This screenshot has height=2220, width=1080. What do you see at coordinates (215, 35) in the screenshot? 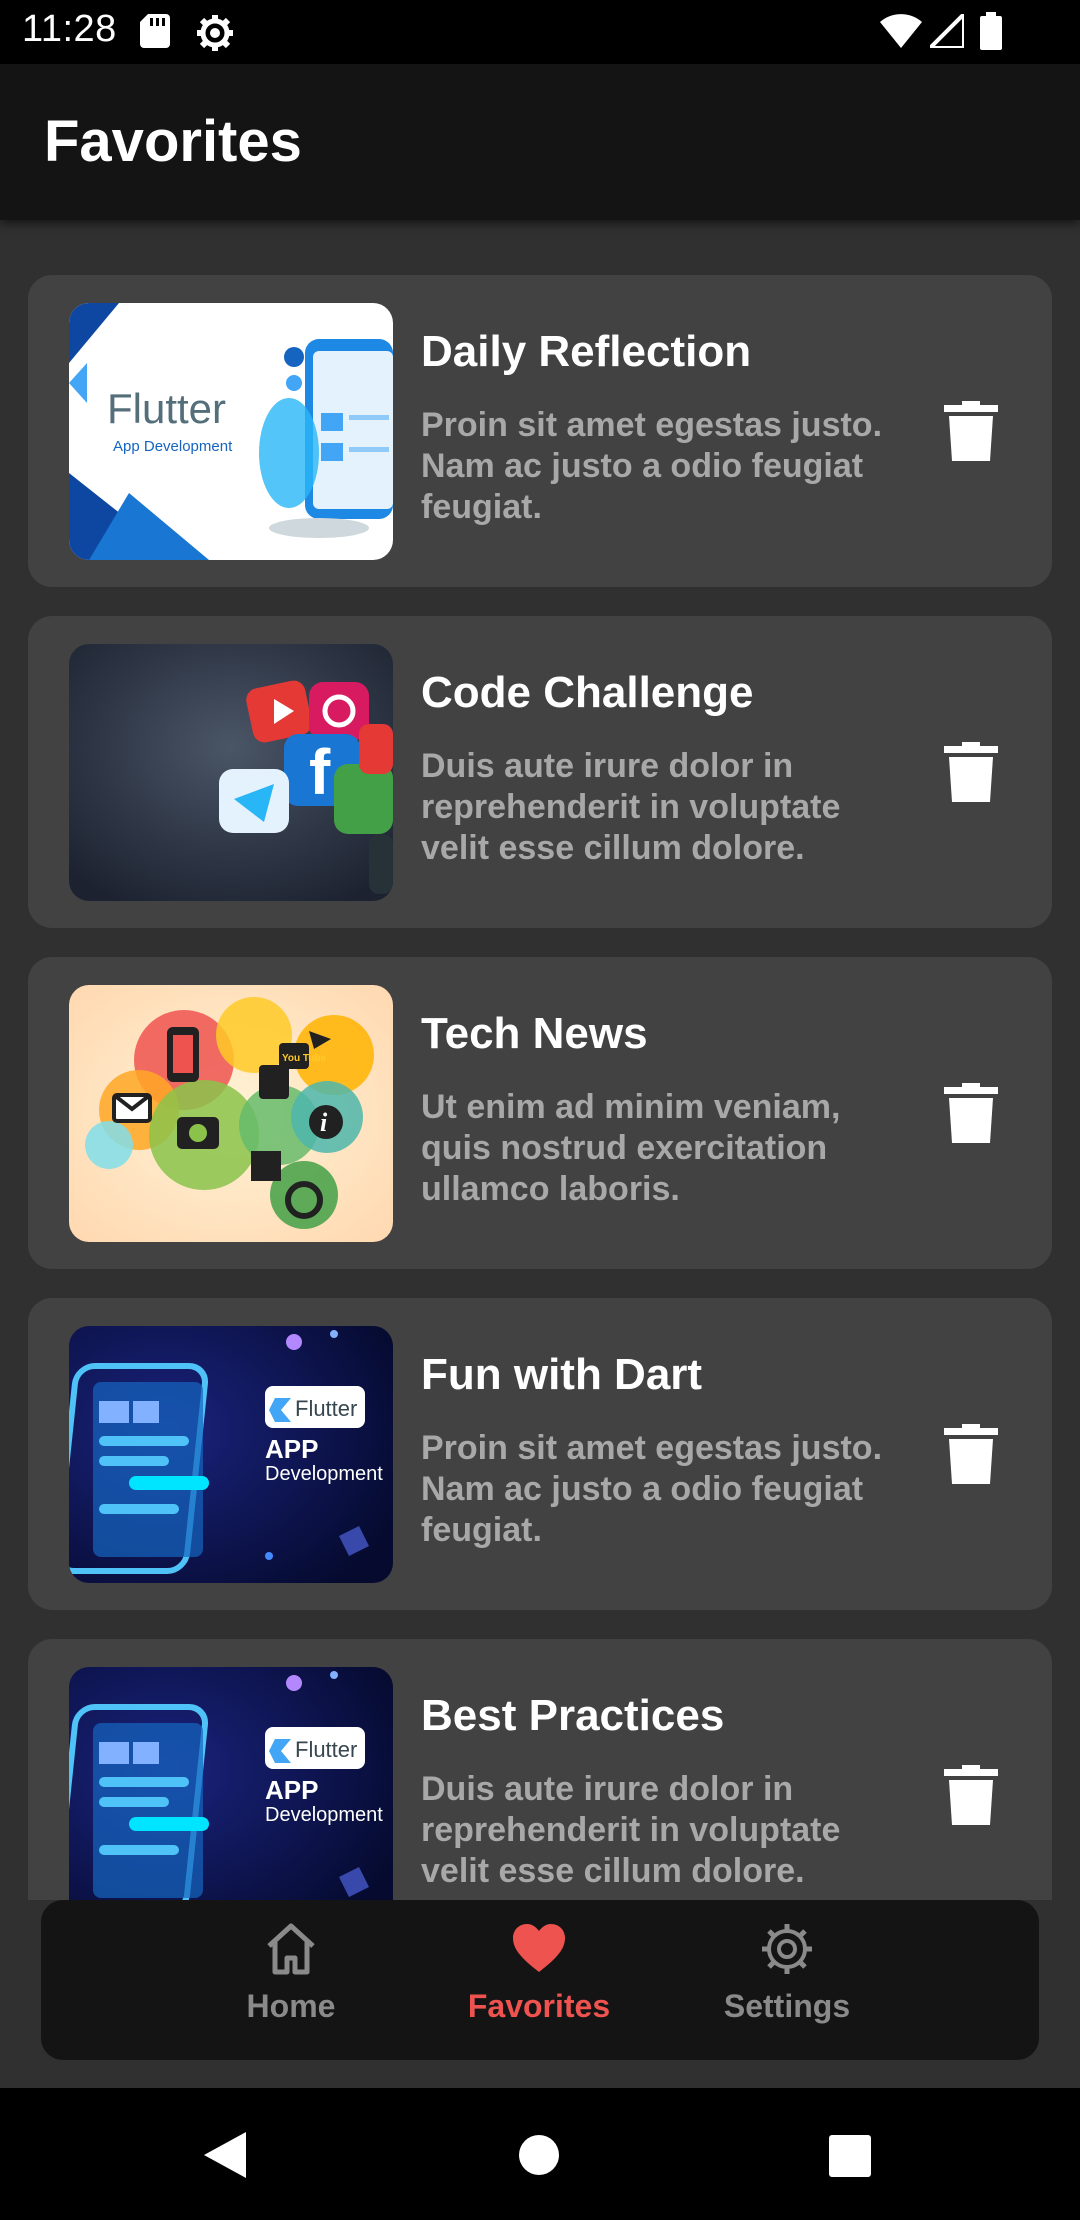
I see `settings-gear-icon` at bounding box center [215, 35].